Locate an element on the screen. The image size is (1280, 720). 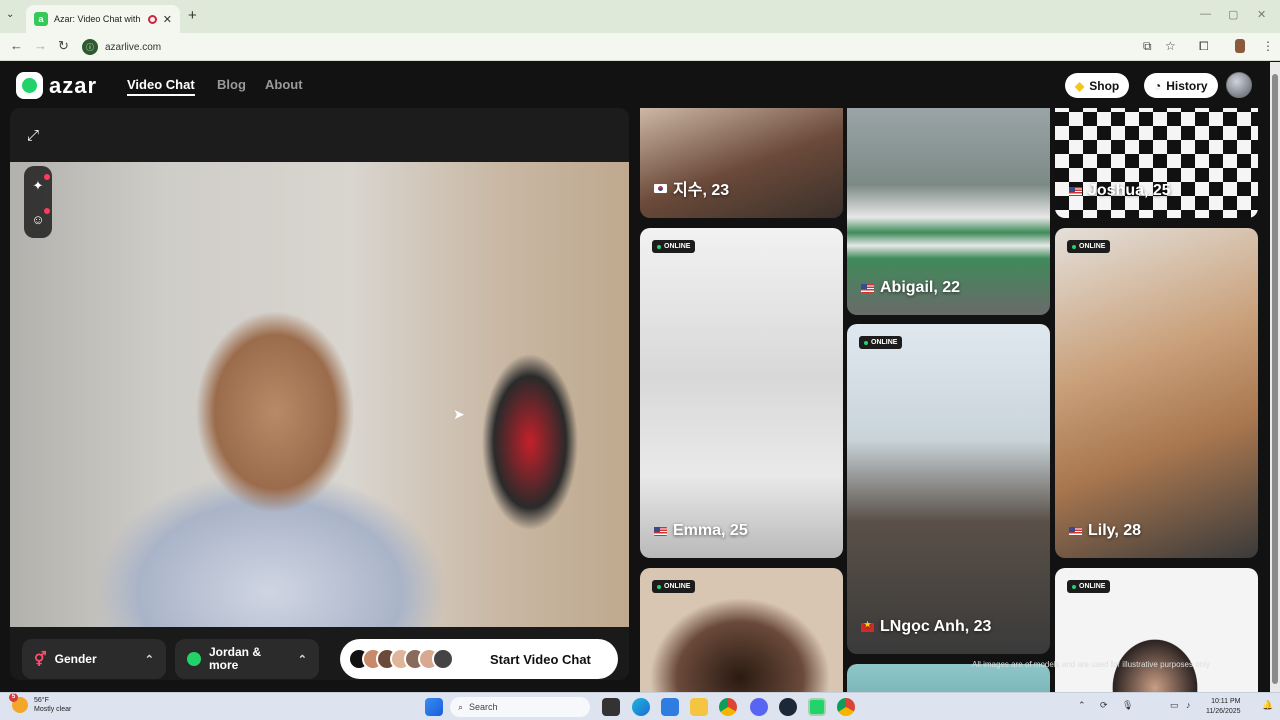
history-button: ◔ History is located at coordinates (1181, 85).